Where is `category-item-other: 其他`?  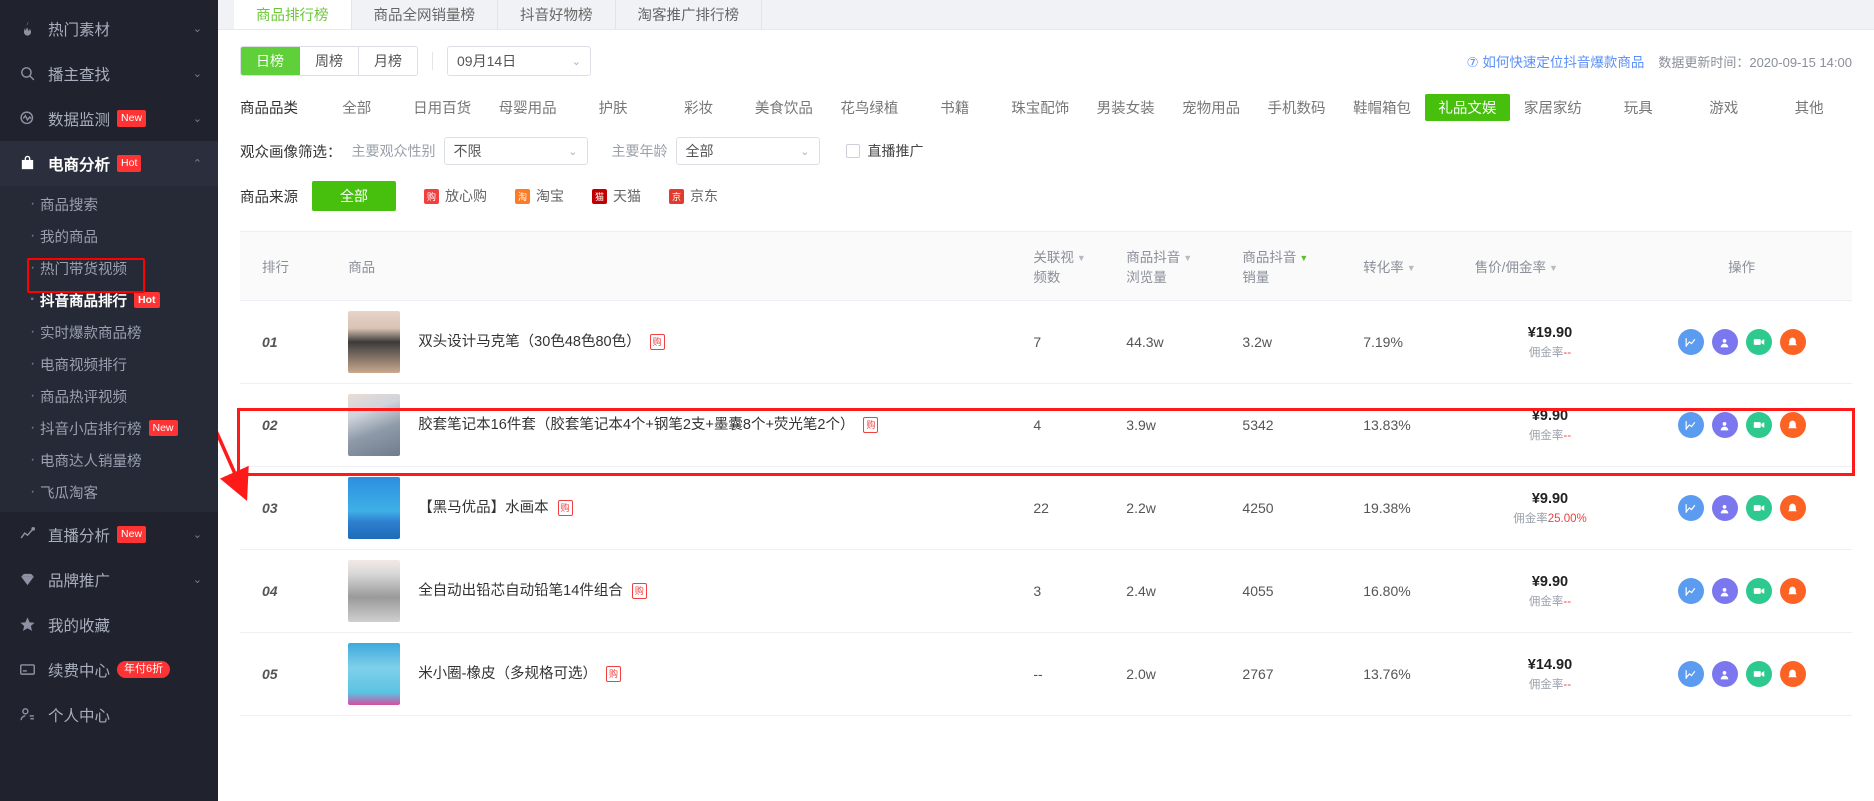 category-item-other: 其他 is located at coordinates (1808, 107).